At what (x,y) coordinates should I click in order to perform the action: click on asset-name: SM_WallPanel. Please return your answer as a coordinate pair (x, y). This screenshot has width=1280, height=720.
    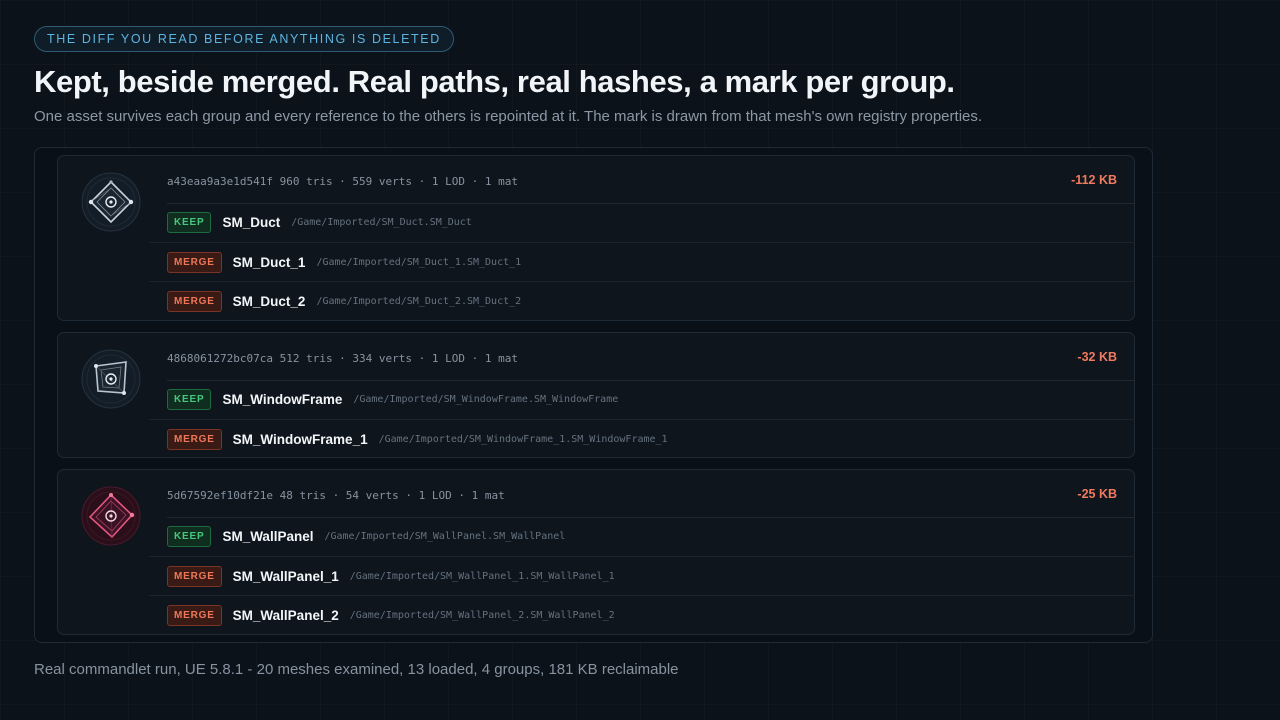
    Looking at the image, I should click on (268, 536).